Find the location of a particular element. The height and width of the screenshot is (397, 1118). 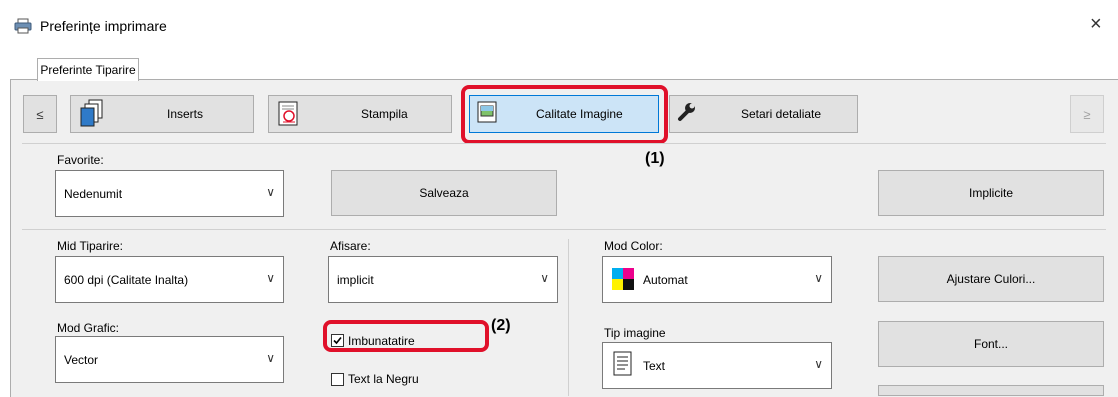

favorites-value: Nedenumit is located at coordinates (93, 194).